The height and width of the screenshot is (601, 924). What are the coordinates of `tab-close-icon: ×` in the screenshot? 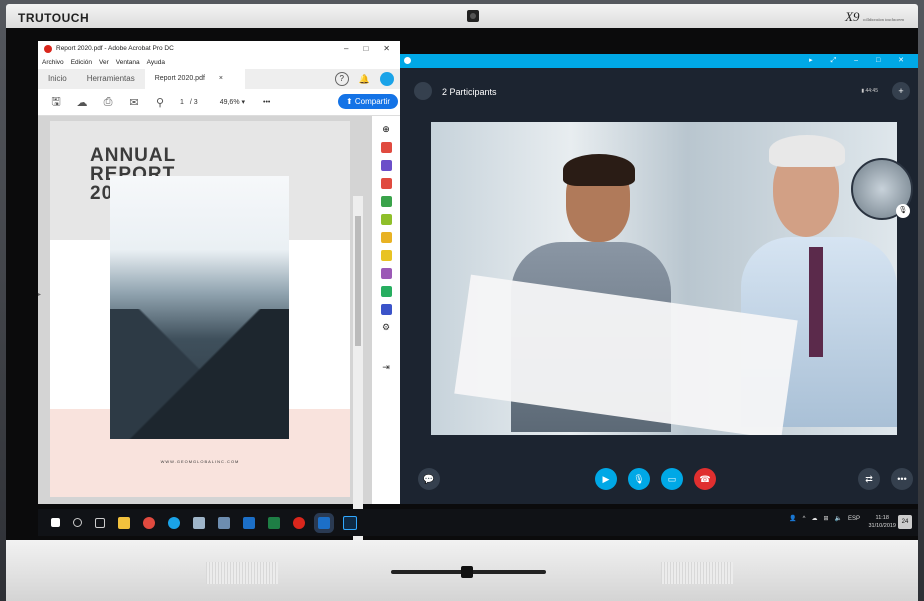 It's located at (221, 78).